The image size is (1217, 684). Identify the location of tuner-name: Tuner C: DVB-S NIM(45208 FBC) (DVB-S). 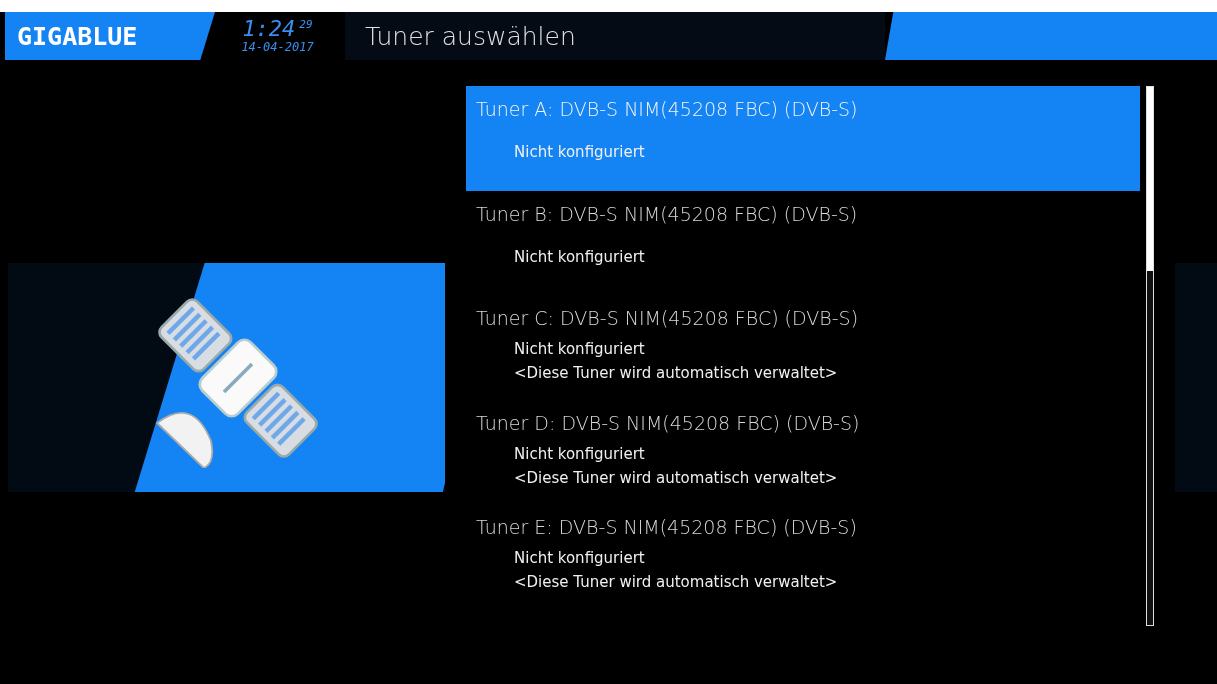
(668, 319).